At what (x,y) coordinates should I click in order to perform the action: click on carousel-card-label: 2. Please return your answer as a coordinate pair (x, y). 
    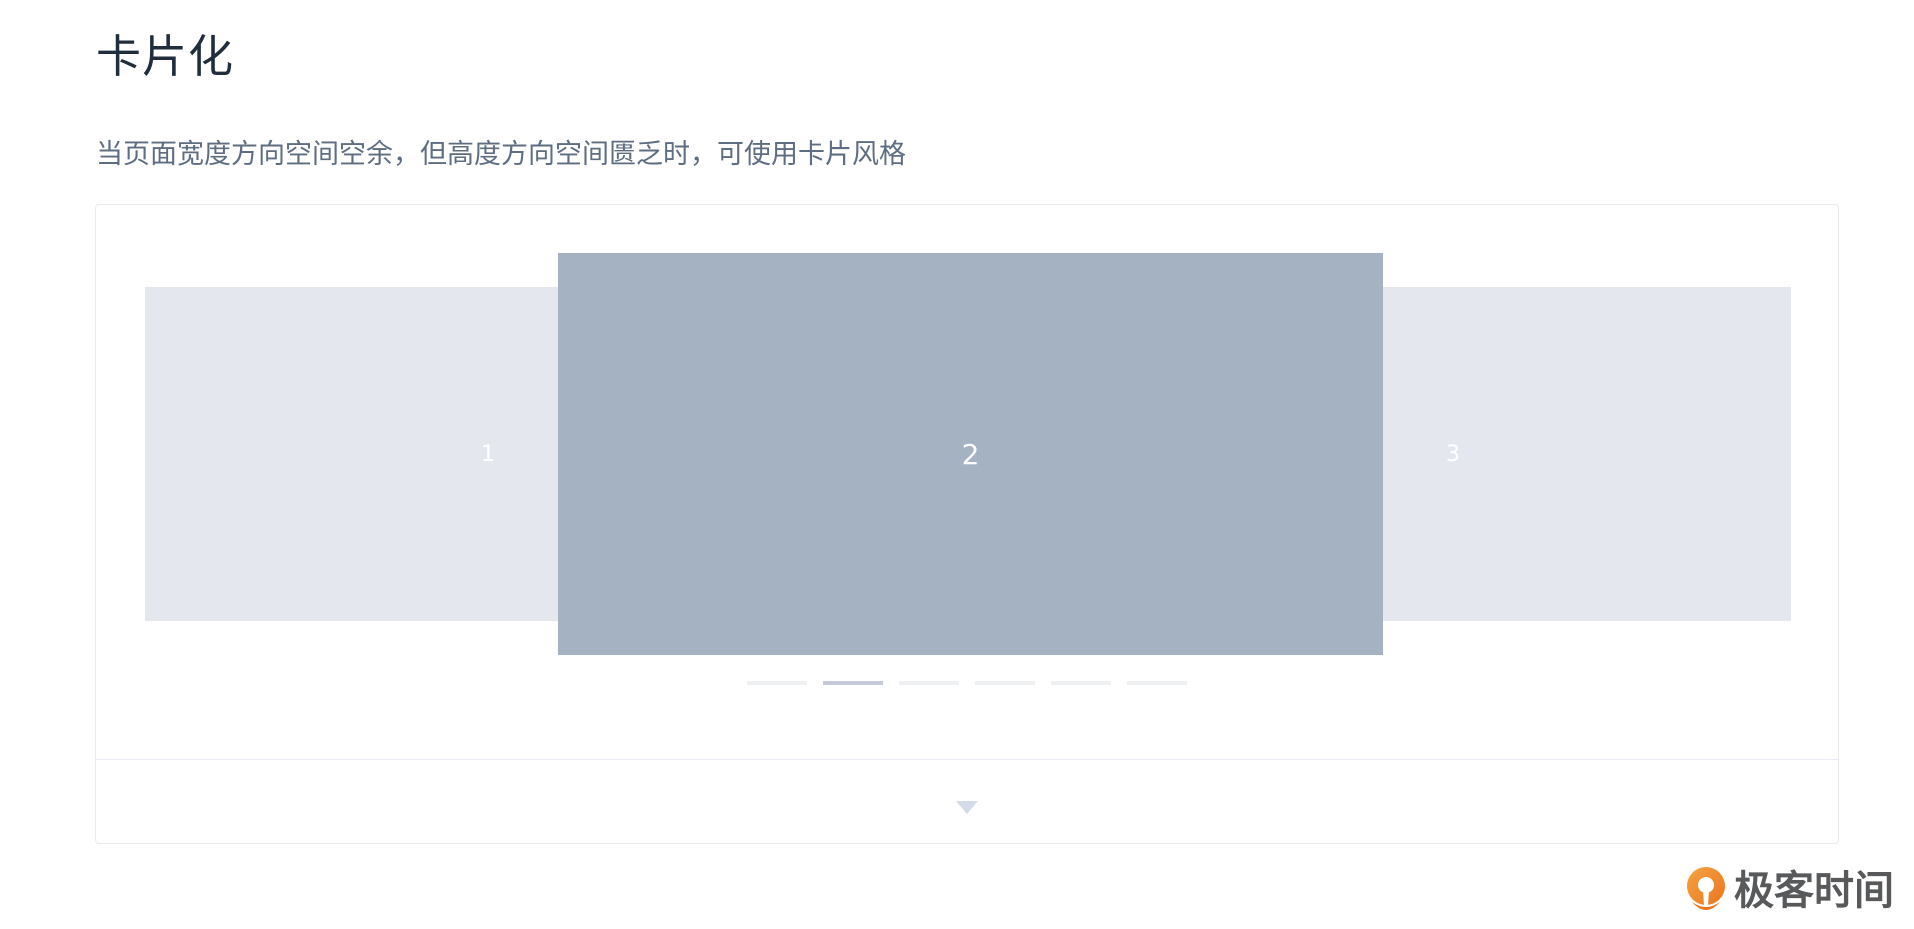
    Looking at the image, I should click on (970, 454).